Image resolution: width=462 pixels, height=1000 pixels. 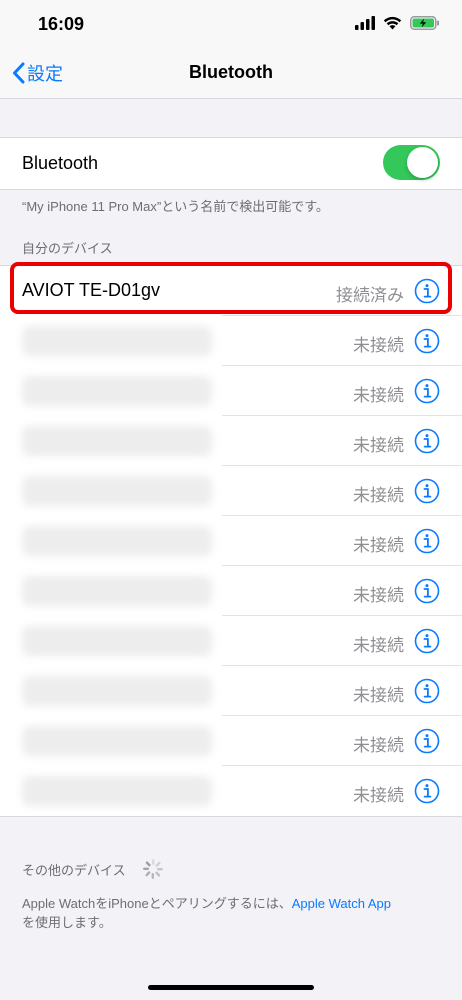 I want to click on other-devices-header: その他のデバイス, so click(x=74, y=870).